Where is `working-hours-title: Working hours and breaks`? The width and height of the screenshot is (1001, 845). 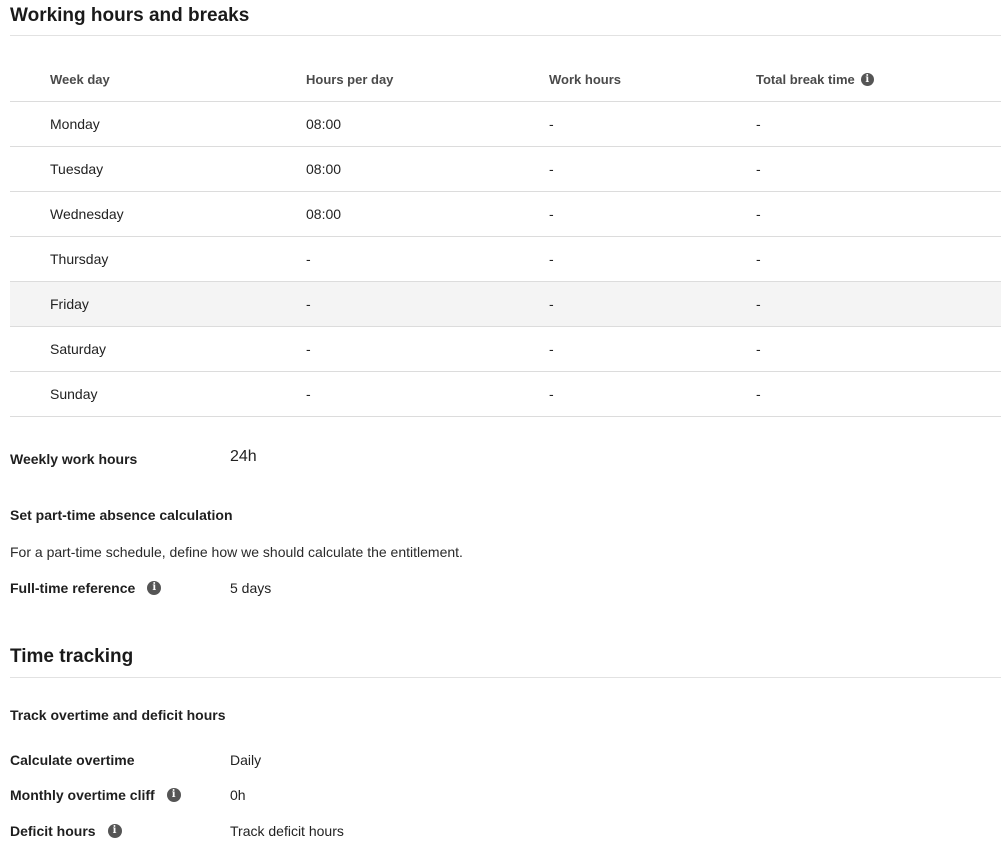 working-hours-title: Working hours and breaks is located at coordinates (130, 15).